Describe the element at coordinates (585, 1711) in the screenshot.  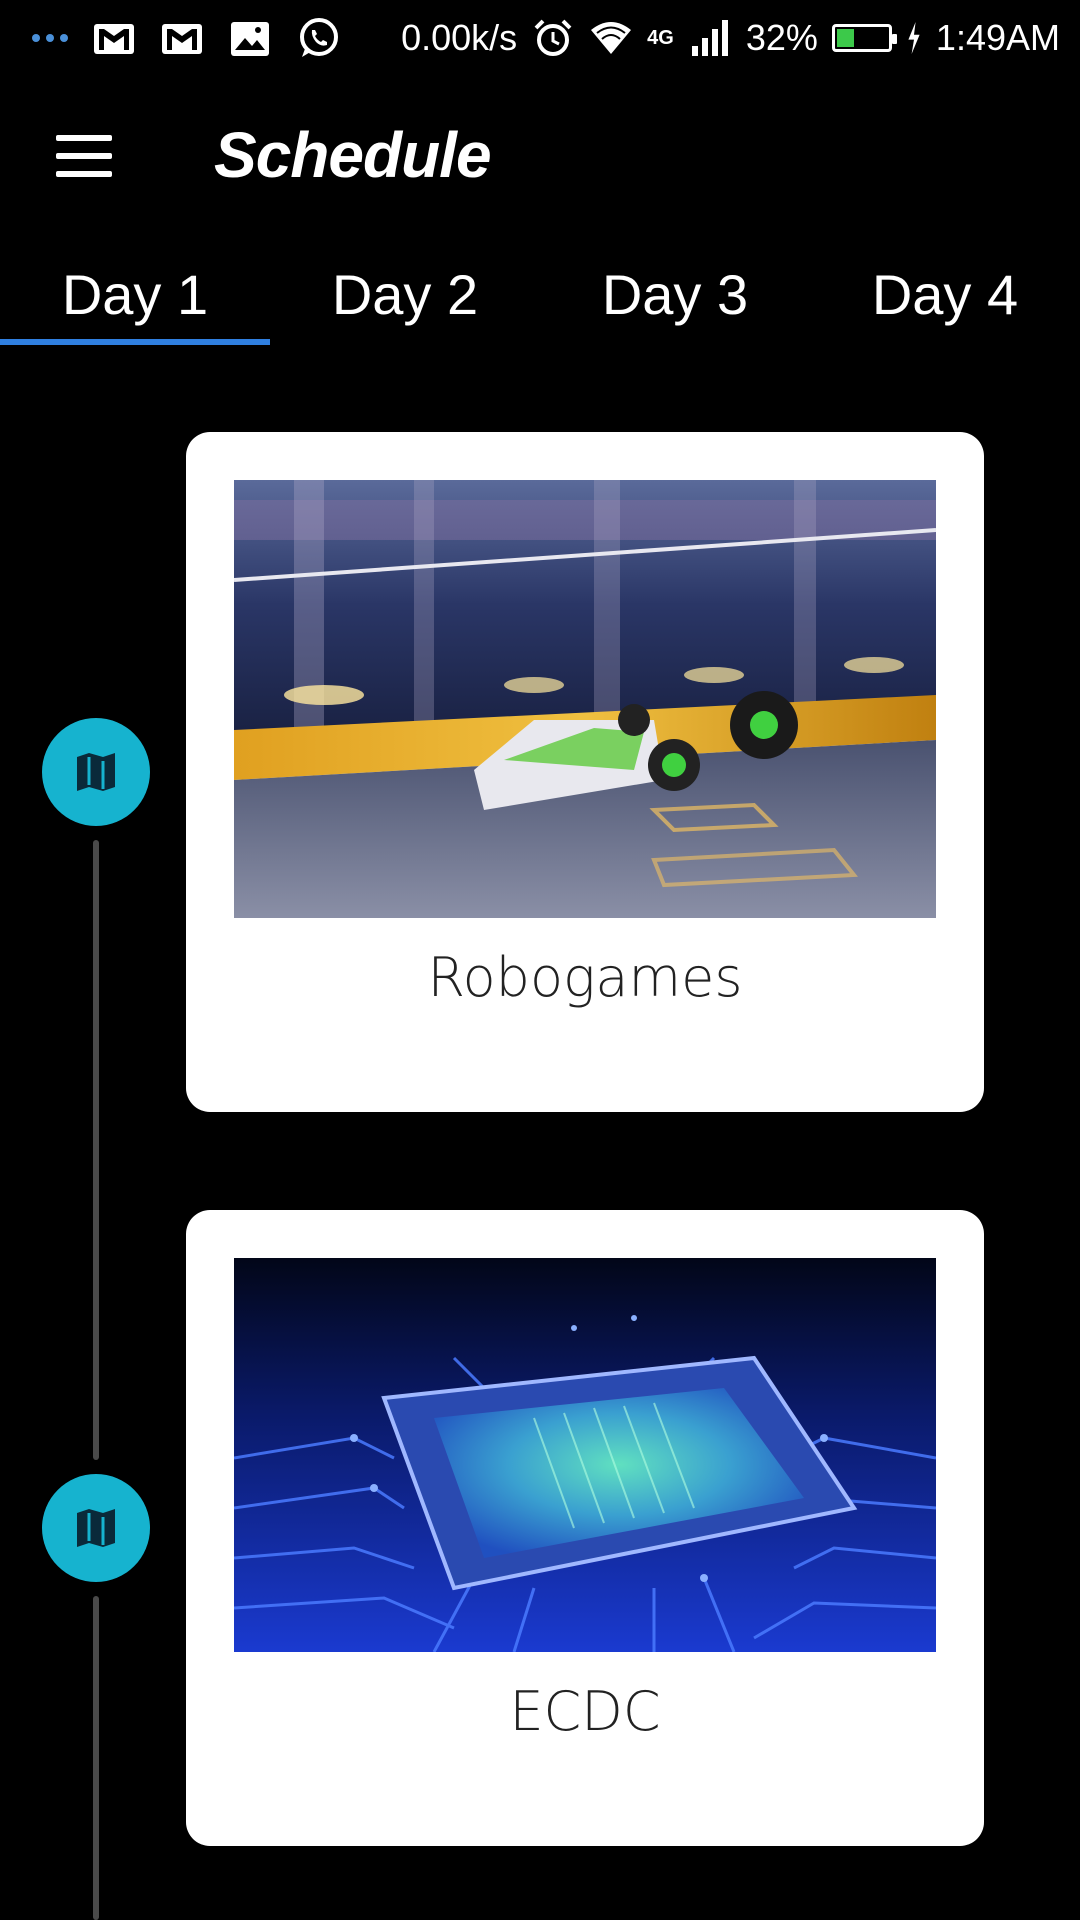
I see `event-title: ECDC` at that location.